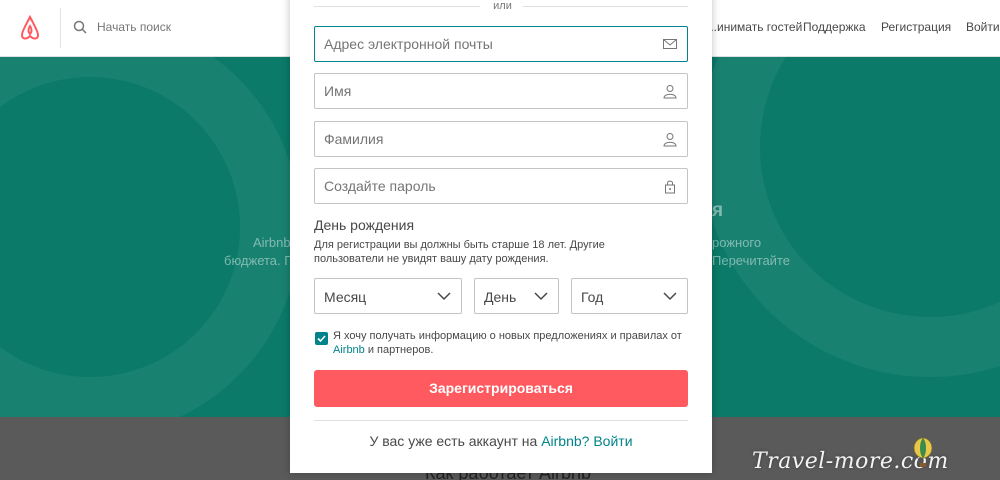 Image resolution: width=1000 pixels, height=480 pixels. What do you see at coordinates (916, 27) in the screenshot?
I see `nav-signup: Регистрация` at bounding box center [916, 27].